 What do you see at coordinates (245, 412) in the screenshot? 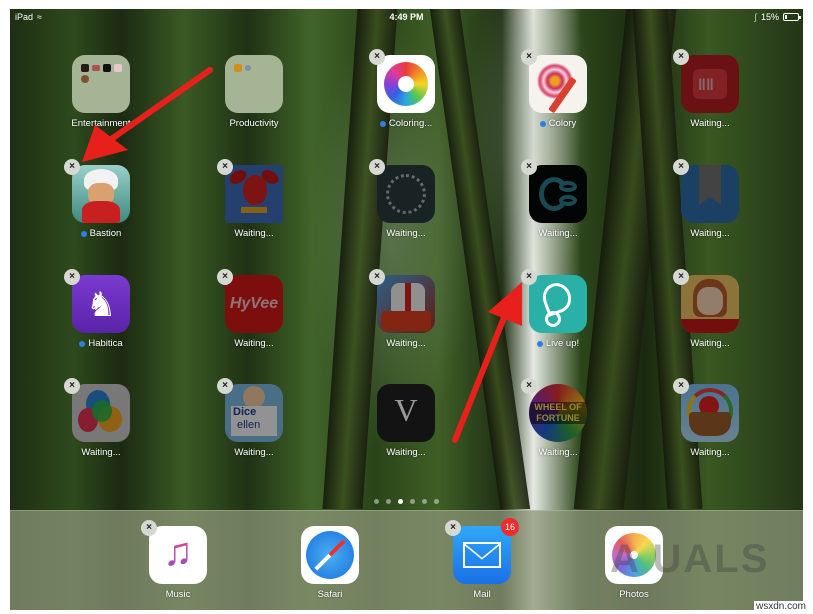
I see `dice-text: Dice` at bounding box center [245, 412].